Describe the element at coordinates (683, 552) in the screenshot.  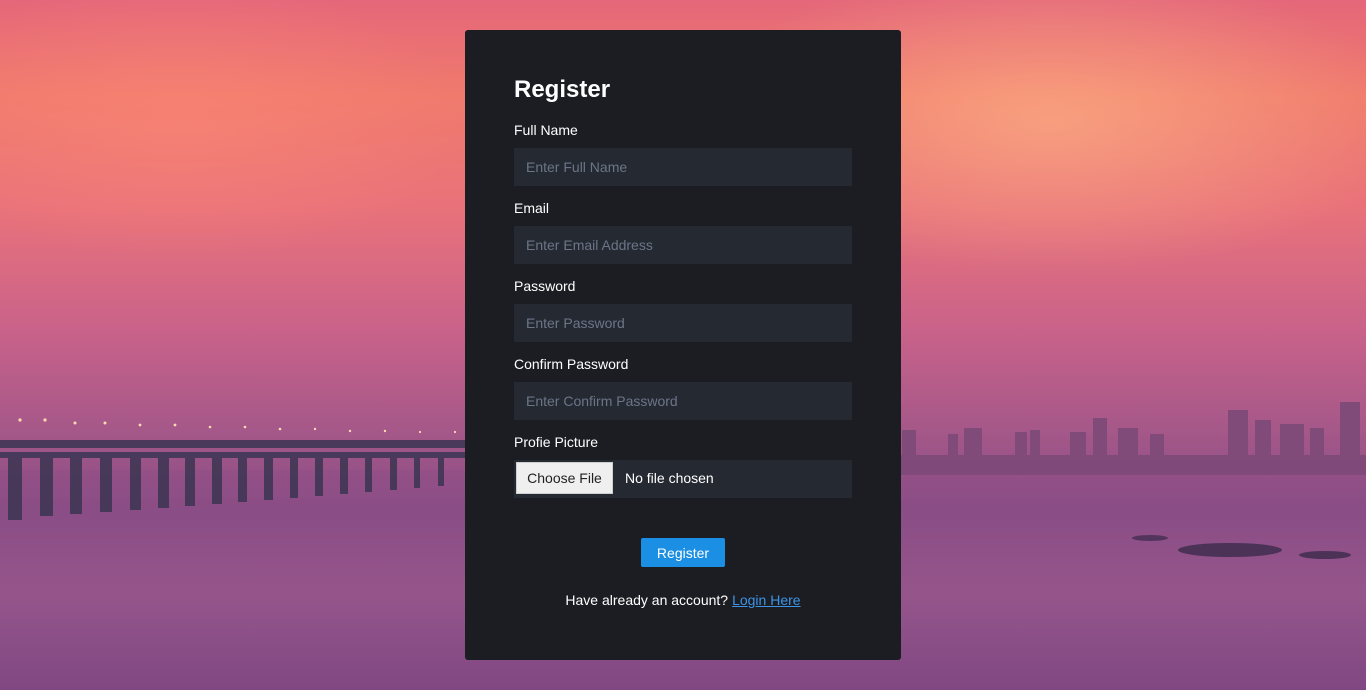
I see `register-button: Register` at that location.